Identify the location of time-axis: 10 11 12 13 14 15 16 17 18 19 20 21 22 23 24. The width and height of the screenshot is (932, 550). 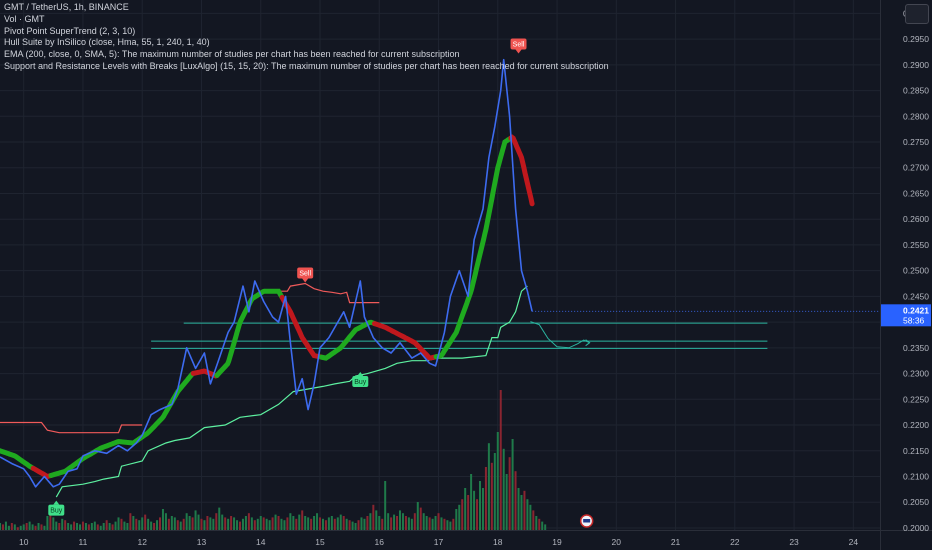
(438, 542).